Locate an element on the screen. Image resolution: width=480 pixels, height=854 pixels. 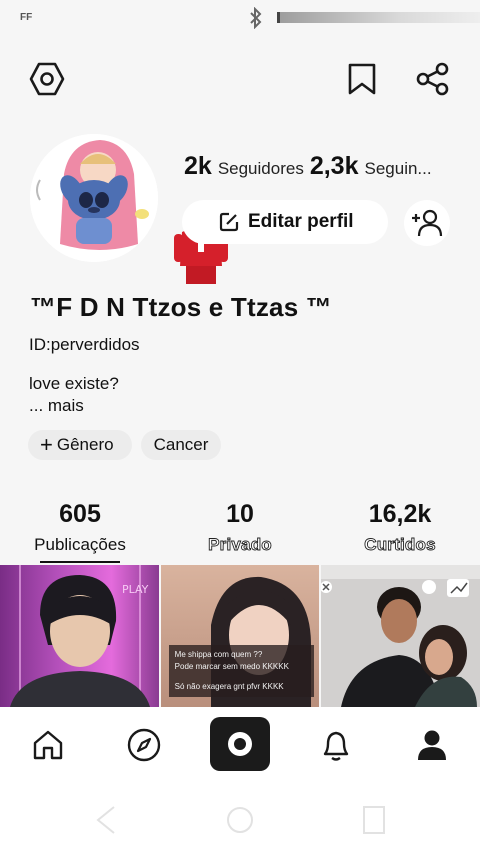
nav-home-button is located at coordinates (48, 745).